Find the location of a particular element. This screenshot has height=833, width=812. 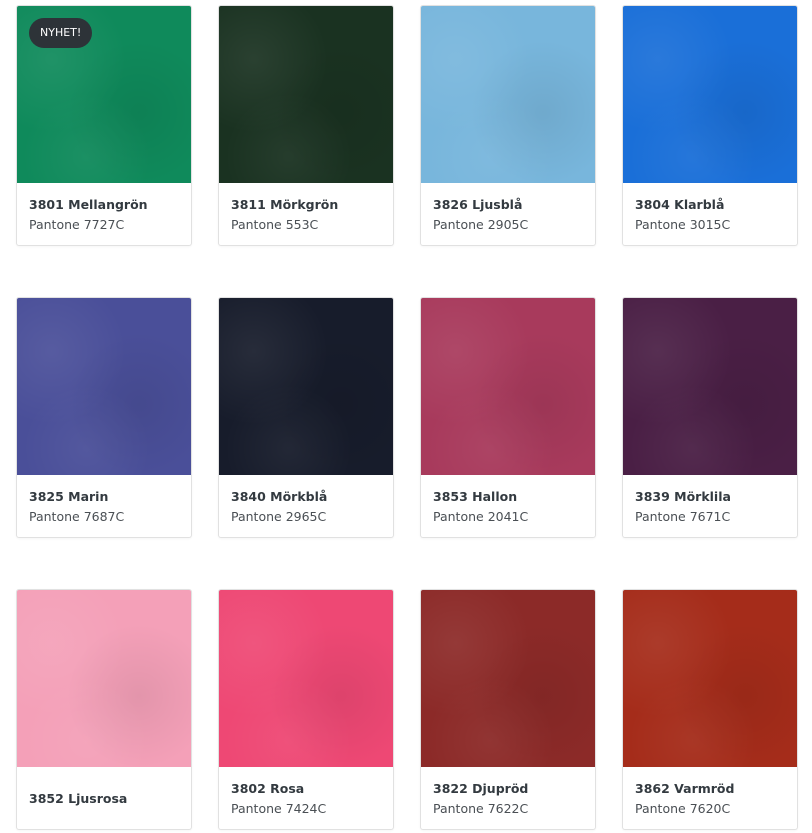

product-card: NYHET! 3801 Mellangrön Pantone 7727C is located at coordinates (104, 125).